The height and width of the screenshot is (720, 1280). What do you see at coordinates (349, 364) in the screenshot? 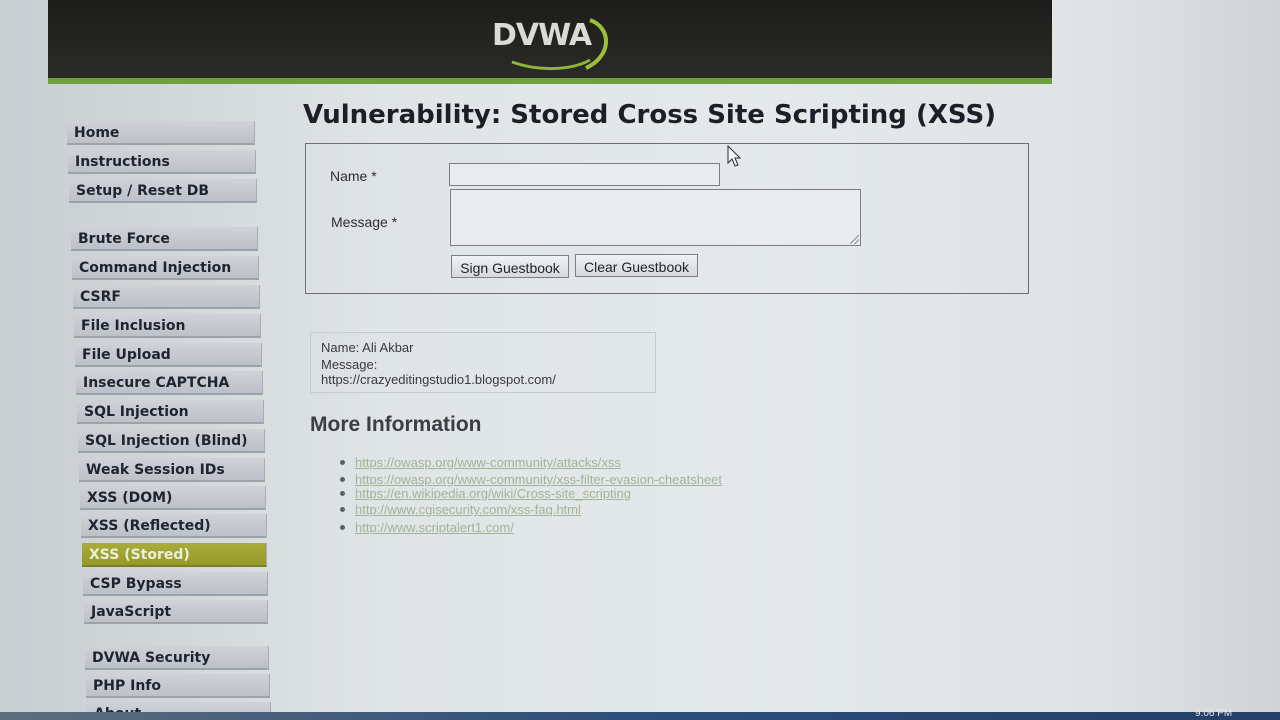
I see `entry-message-label: Message:` at bounding box center [349, 364].